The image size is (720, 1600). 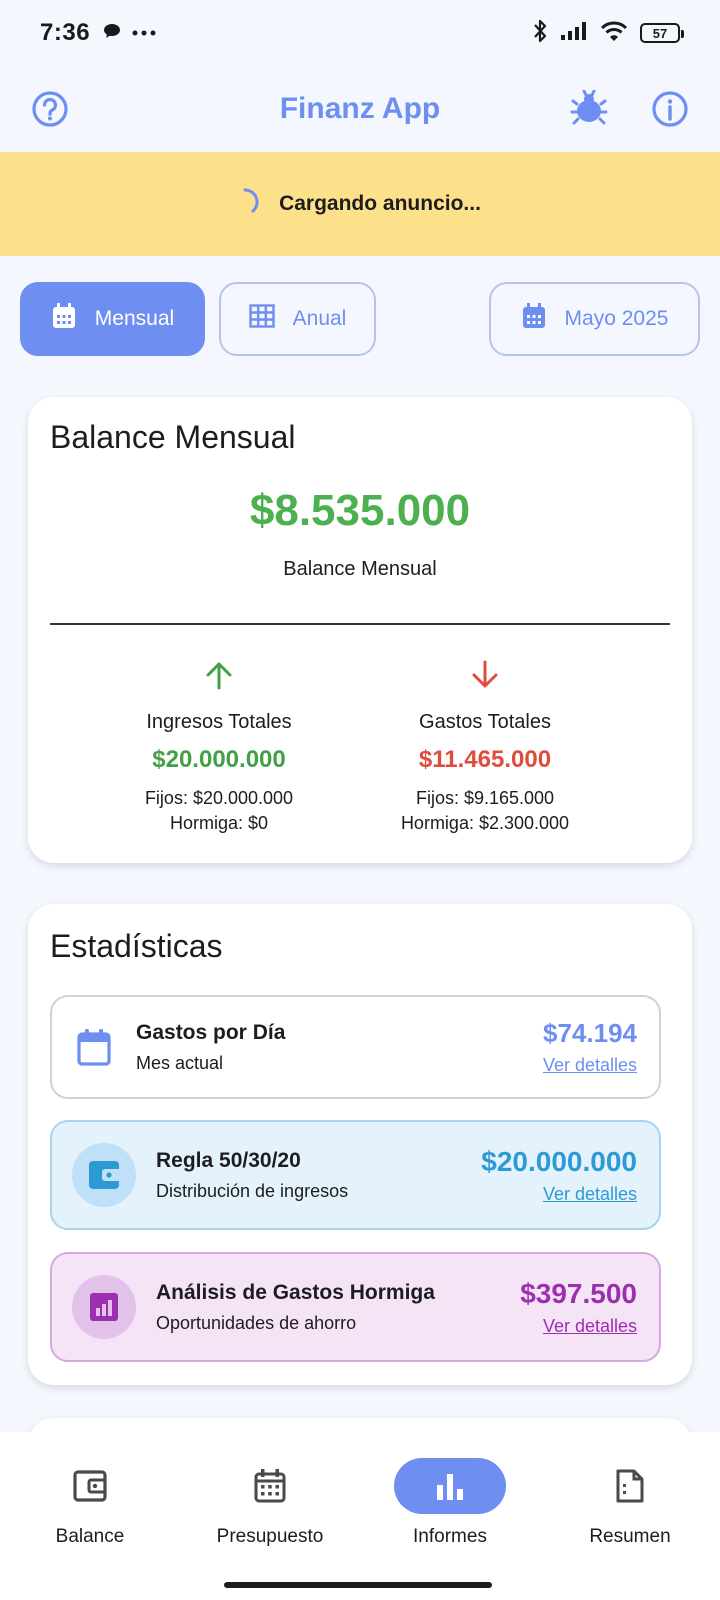 What do you see at coordinates (360, 510) in the screenshot?
I see `balance-amount: $8.535.000` at bounding box center [360, 510].